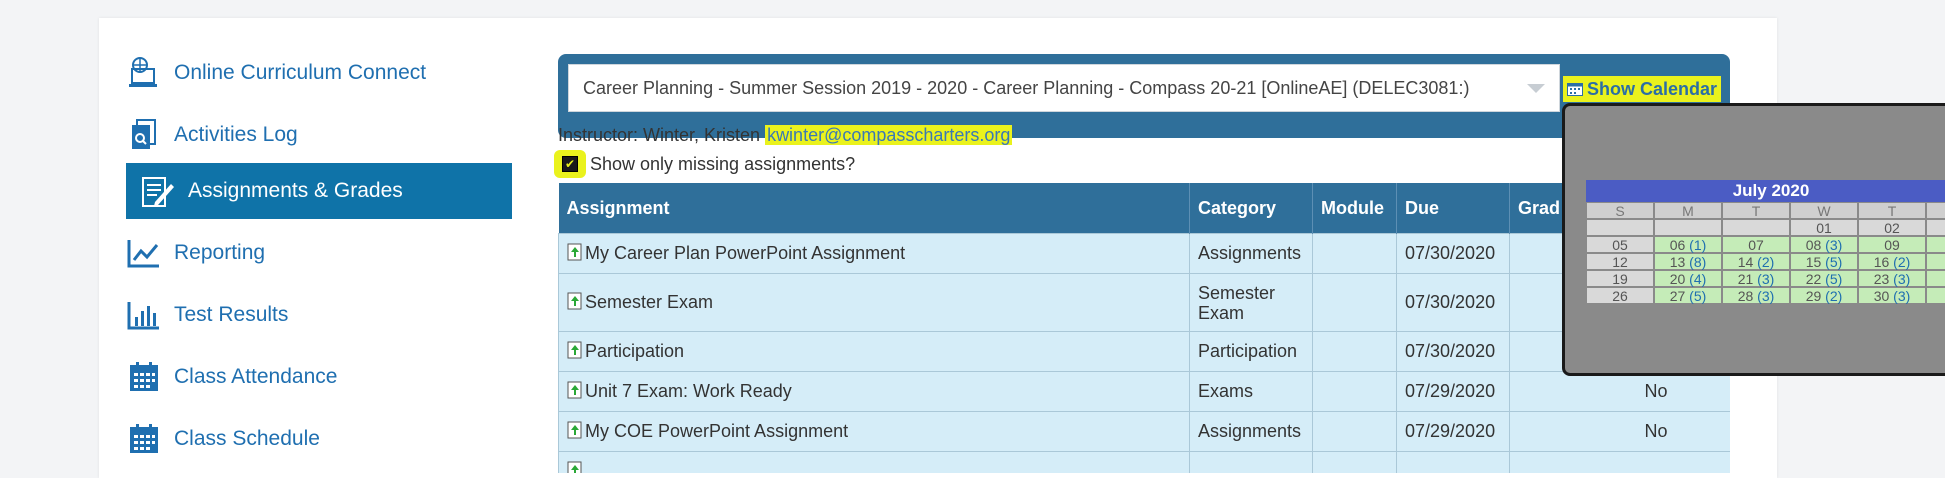  What do you see at coordinates (1619, 462) in the screenshot?
I see `grade-cell` at bounding box center [1619, 462].